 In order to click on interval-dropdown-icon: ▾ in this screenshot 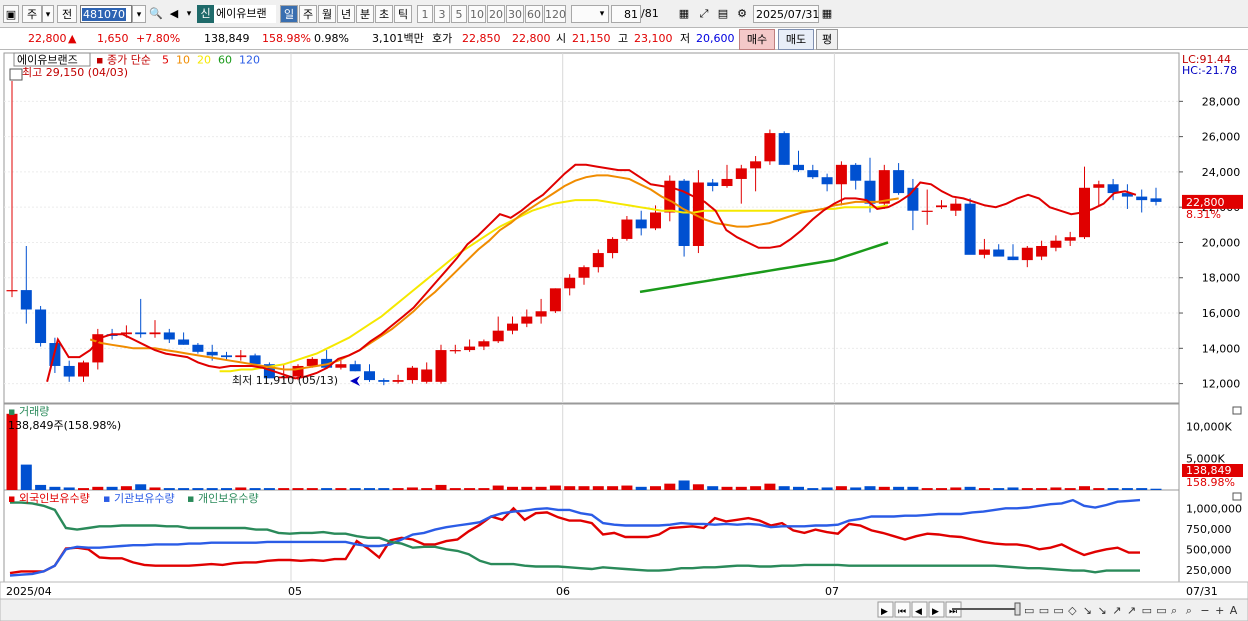, I will do `click(602, 14)`.